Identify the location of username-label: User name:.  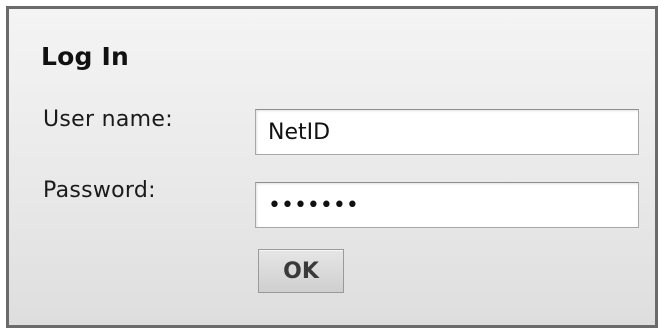
(108, 119).